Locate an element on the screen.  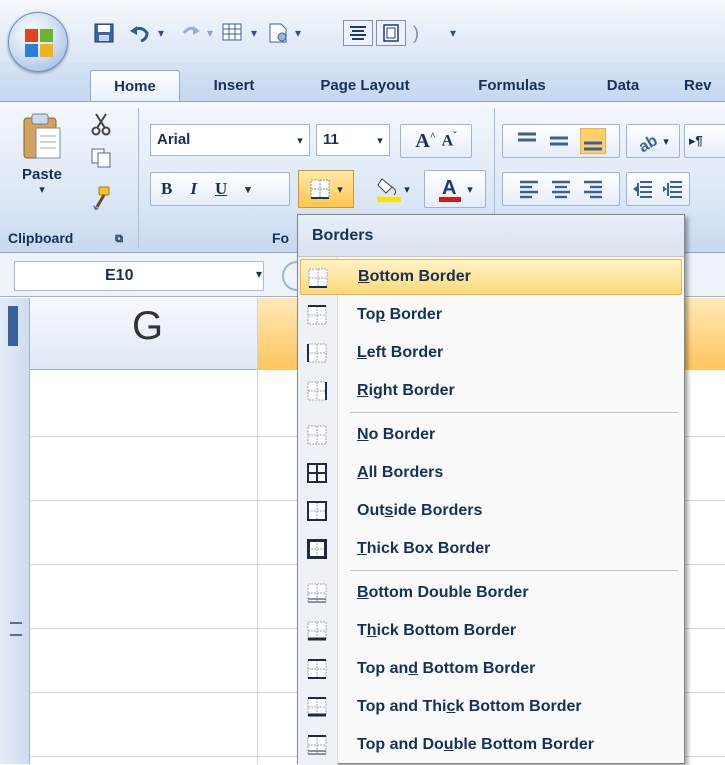
wrap-text-button: ▸¶ is located at coordinates (704, 141).